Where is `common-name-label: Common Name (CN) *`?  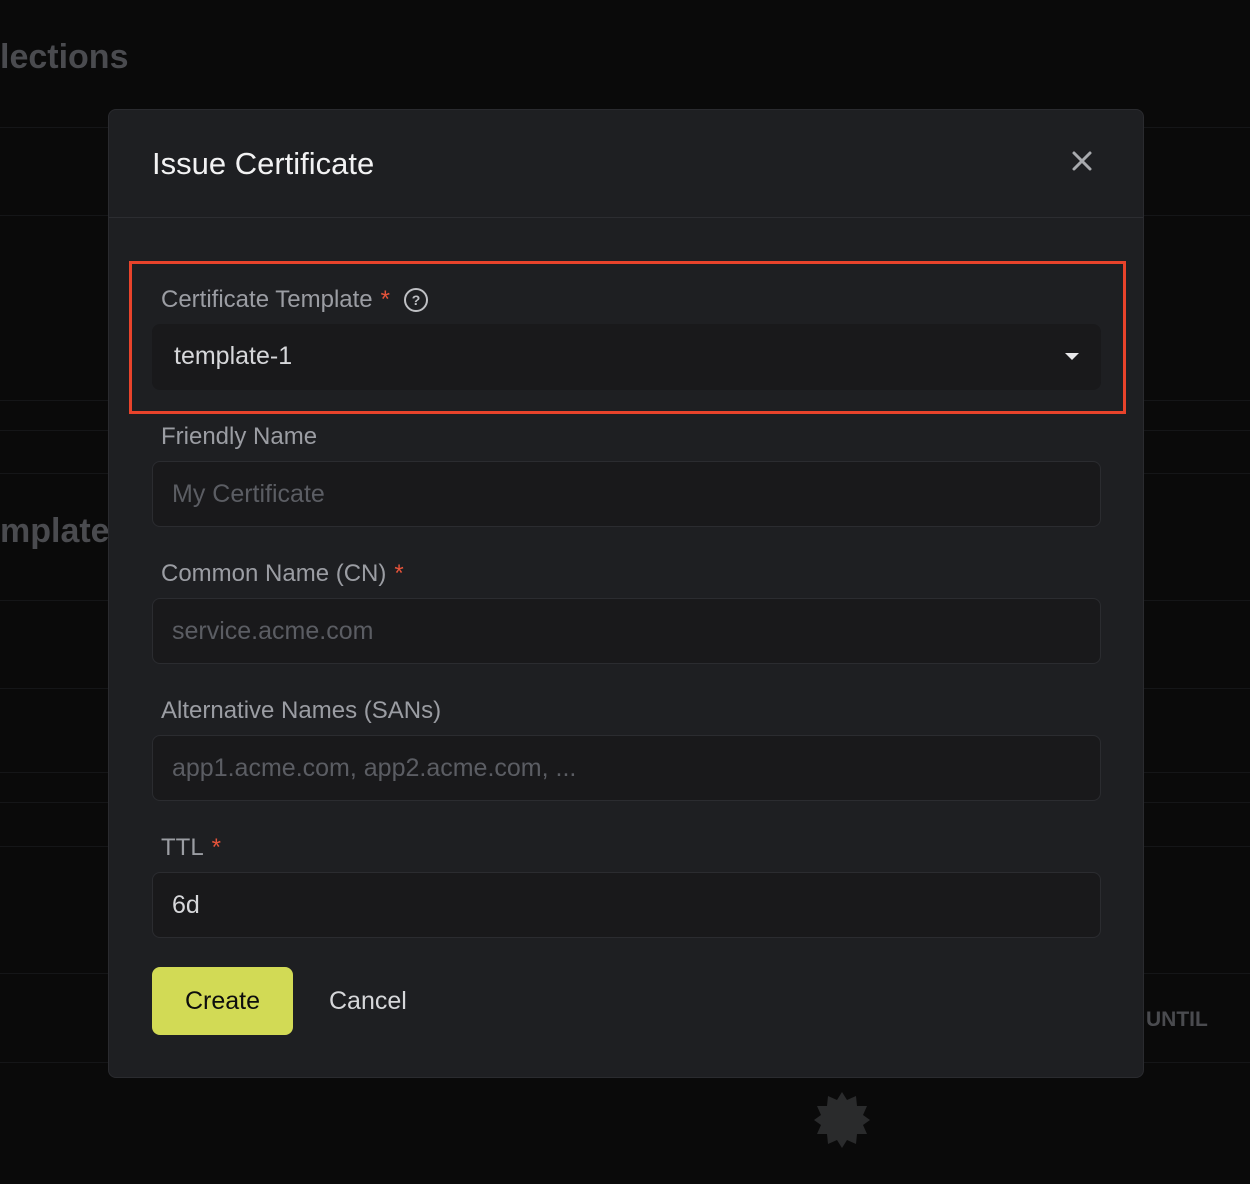
common-name-label: Common Name (CN) * is located at coordinates (282, 574).